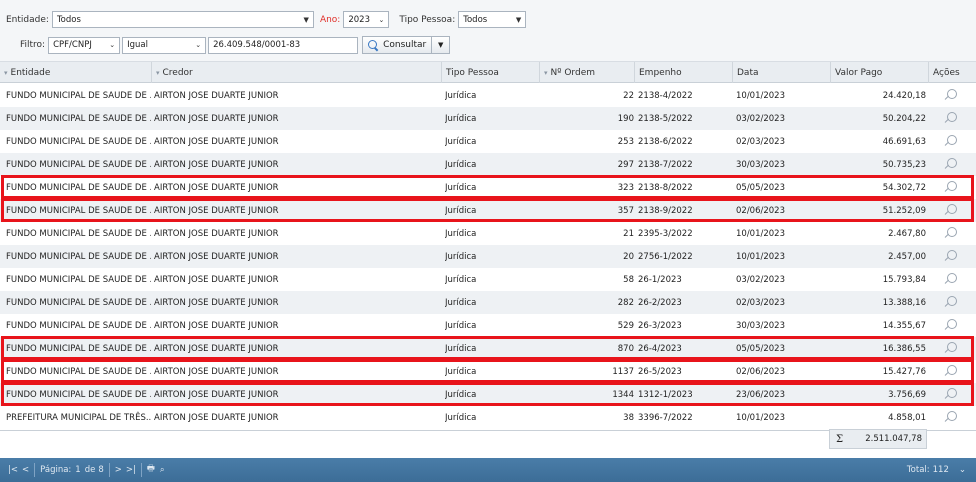 The image size is (976, 482). What do you see at coordinates (182, 19) in the screenshot?
I see `entidade-select: Todos ▼` at bounding box center [182, 19].